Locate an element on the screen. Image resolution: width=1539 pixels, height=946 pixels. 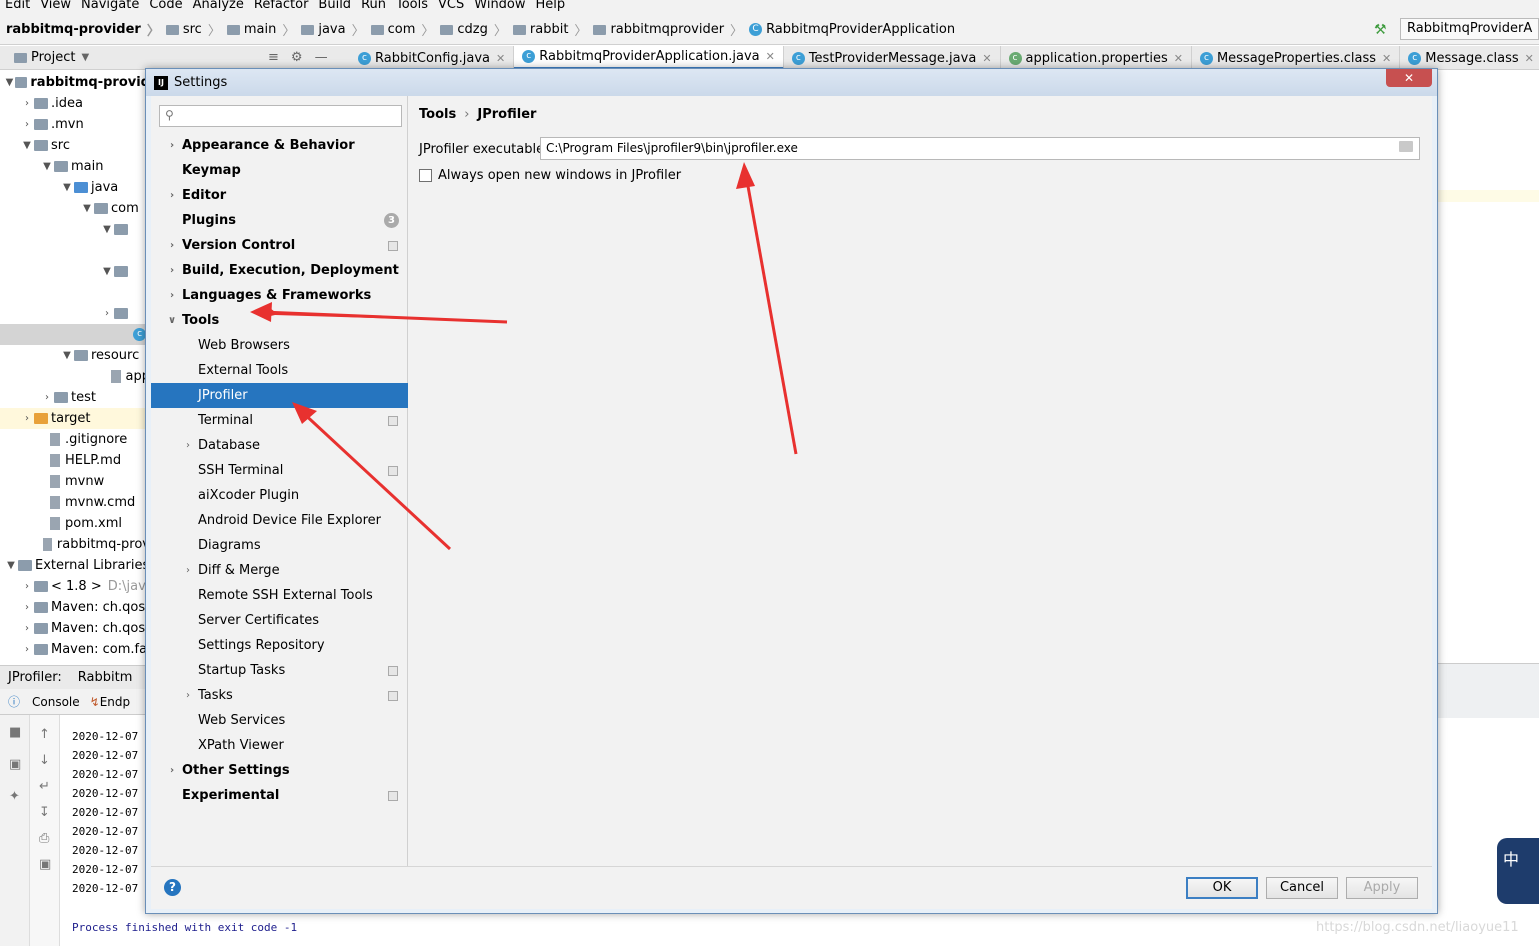
settings-item-remote-ssh-external-tools: Remote SSH External Tools is located at coordinates (279, 595).